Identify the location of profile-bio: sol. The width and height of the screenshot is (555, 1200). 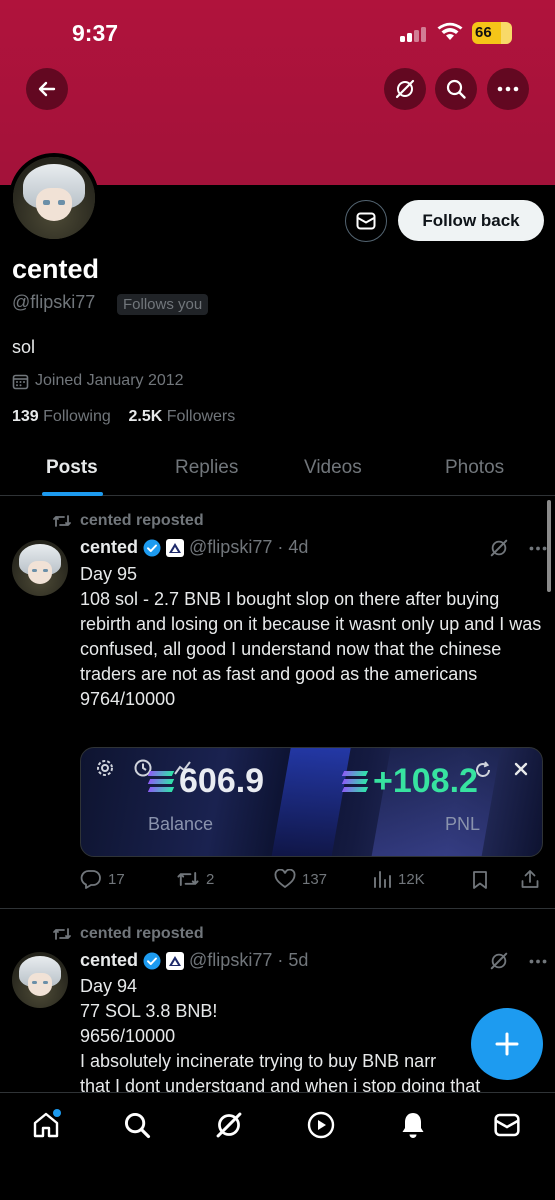
(24, 347).